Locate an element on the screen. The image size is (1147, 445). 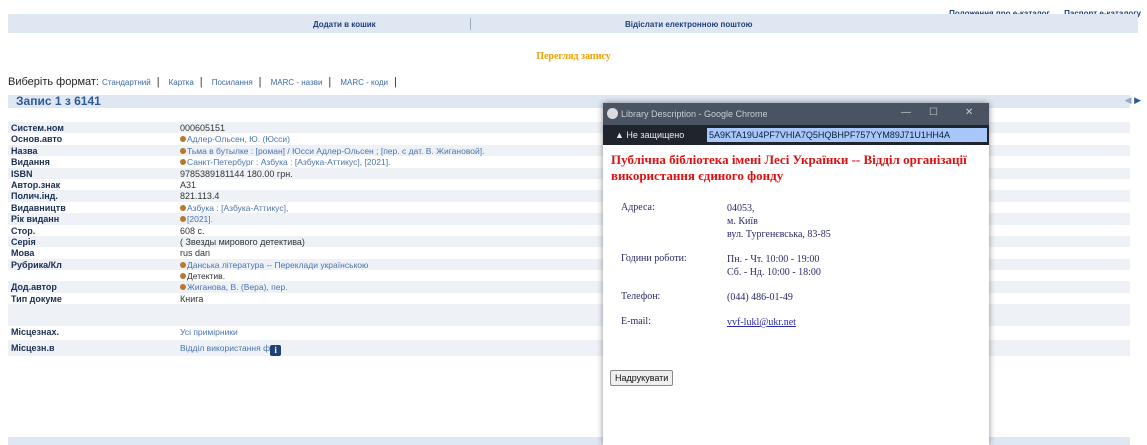
address-line: вул. Тургенєвська, 83-85 is located at coordinates (779, 234).